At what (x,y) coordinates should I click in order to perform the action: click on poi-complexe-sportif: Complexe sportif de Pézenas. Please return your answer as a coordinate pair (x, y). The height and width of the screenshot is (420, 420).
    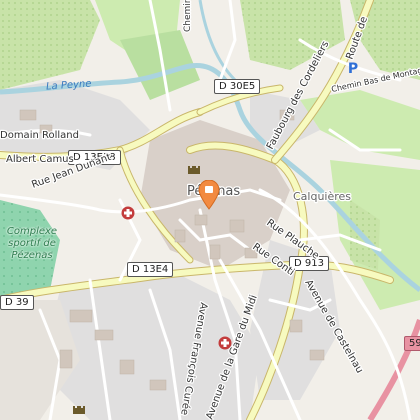
    Looking at the image, I should click on (32, 244).